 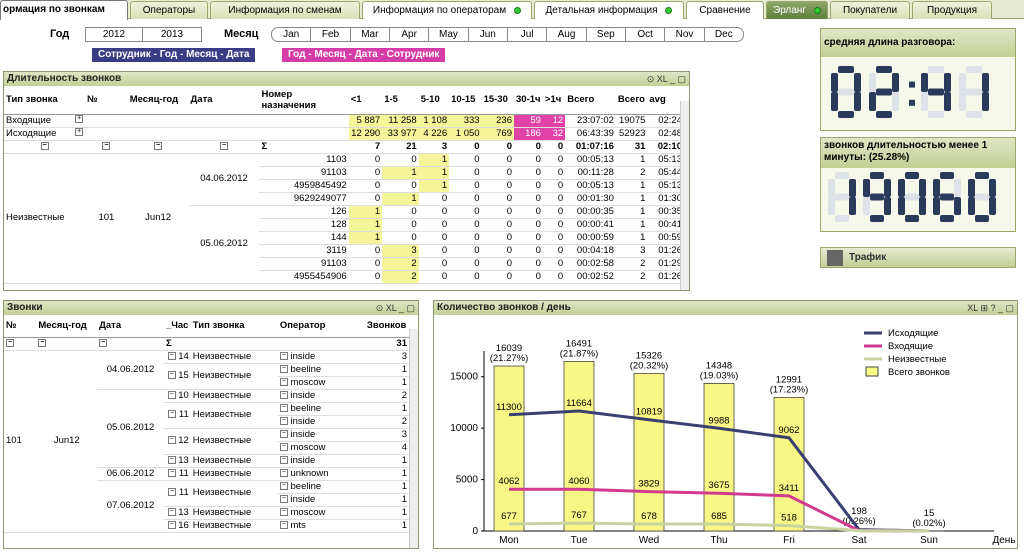 I want to click on column-header: avg, so click(x=665, y=100).